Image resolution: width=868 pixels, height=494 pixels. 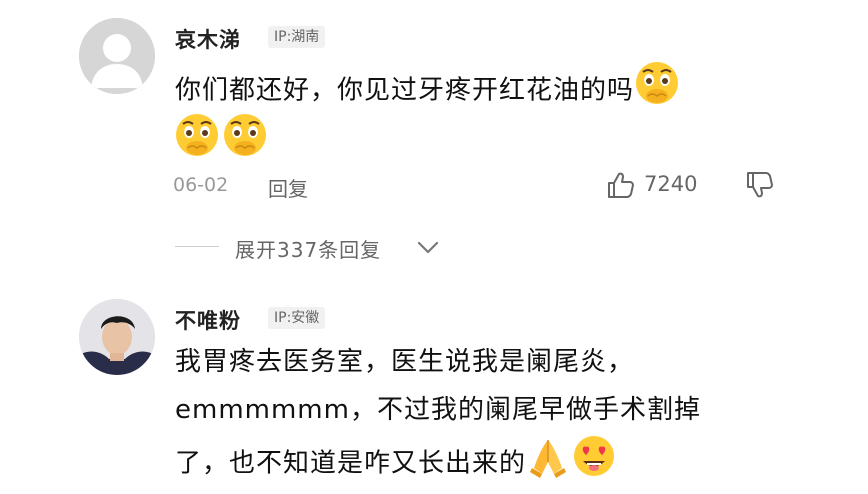 I want to click on thumbs-up-icon, so click(x=621, y=185).